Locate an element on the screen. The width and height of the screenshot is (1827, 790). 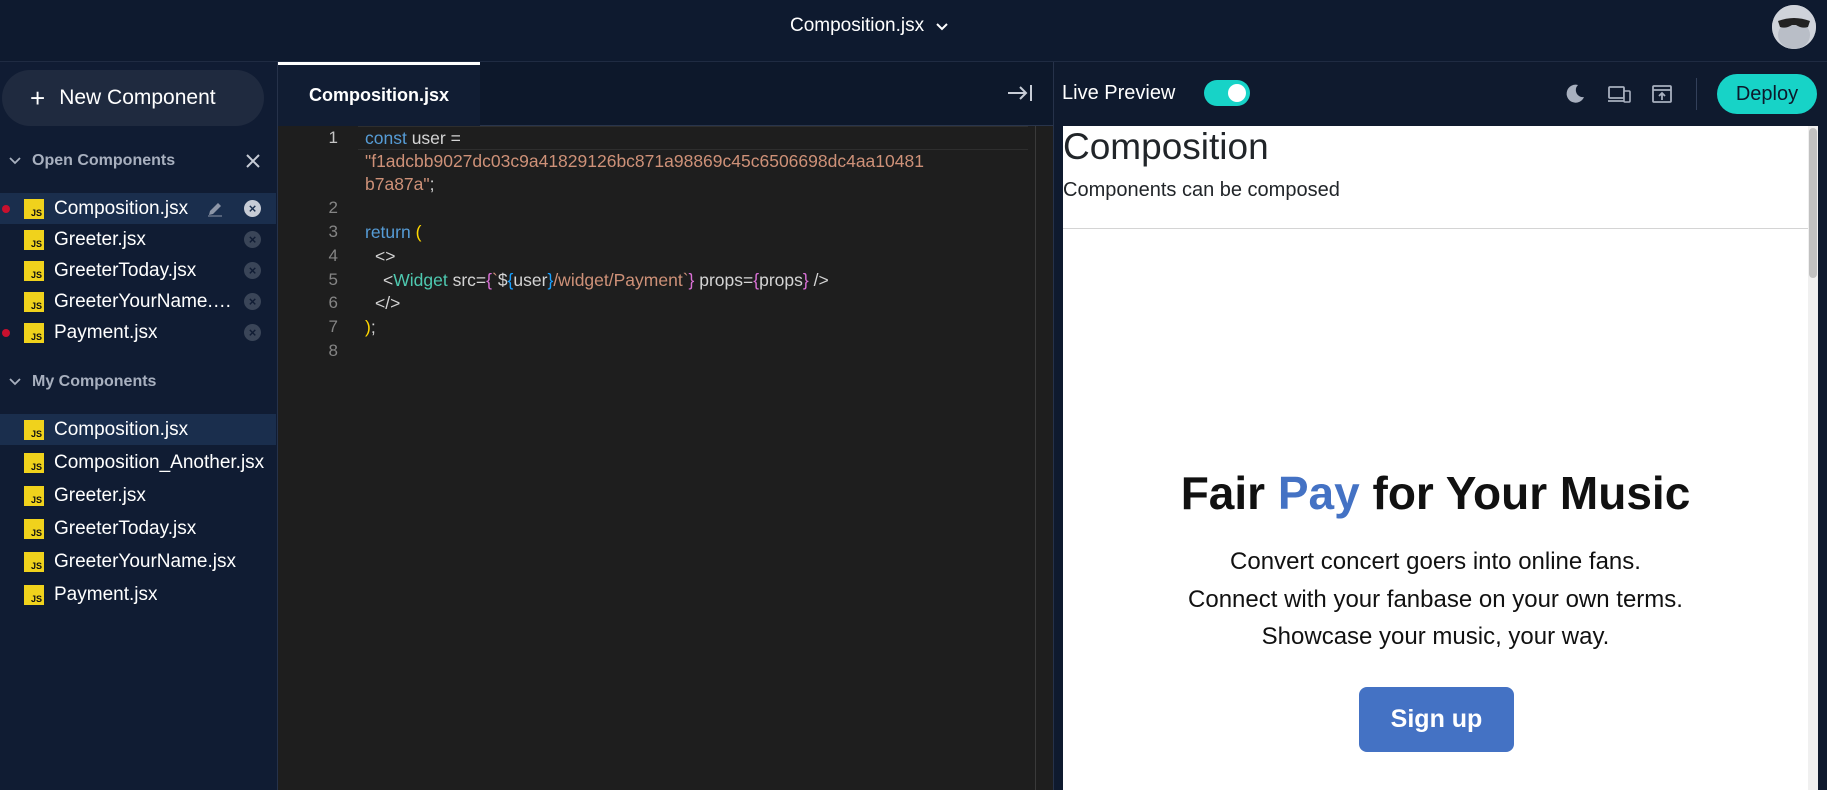
code-line-1: const user = is located at coordinates (413, 138).